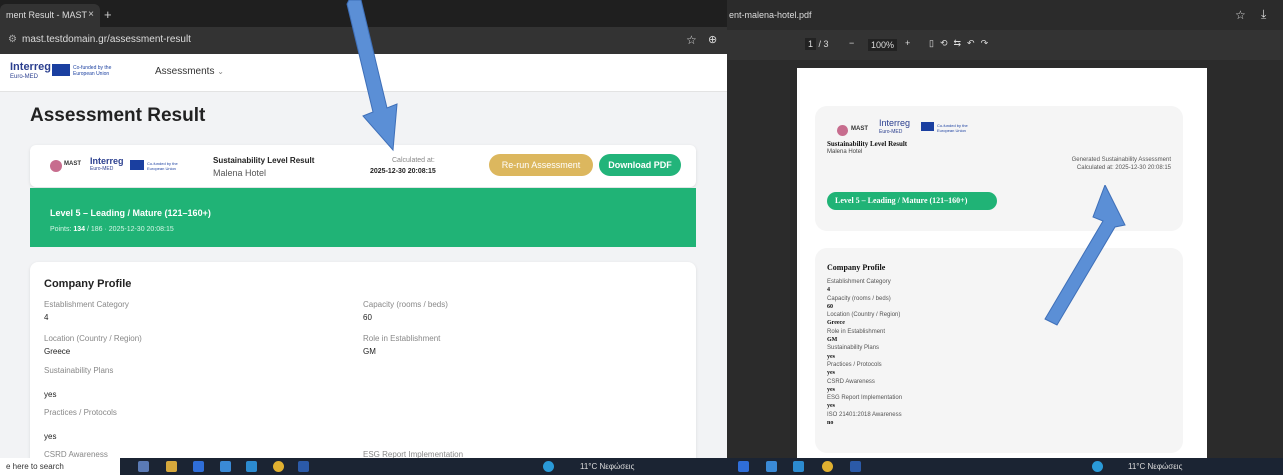 Image resolution: width=1283 pixels, height=475 pixels. I want to click on page-title: Assessment Result, so click(118, 115).